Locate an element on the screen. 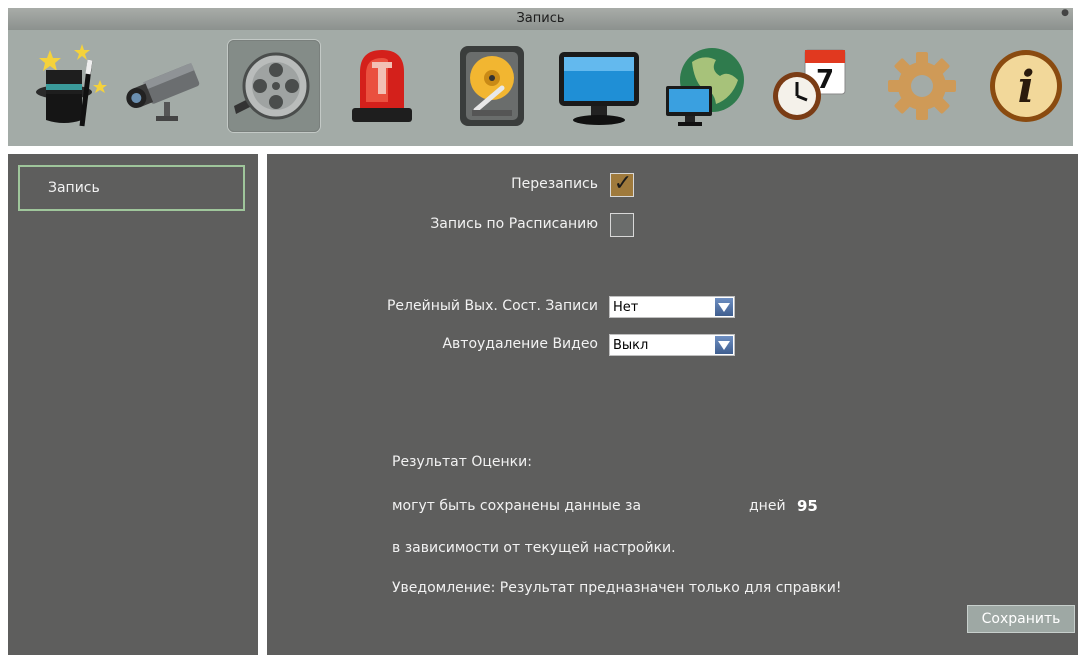  auto-delete-select: Выкл is located at coordinates (672, 345).